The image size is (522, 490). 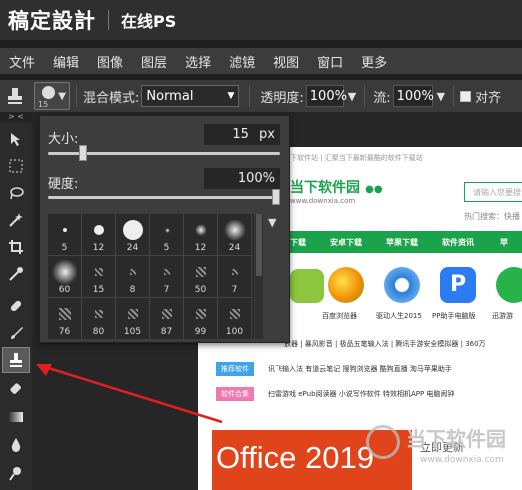 I want to click on app-icon-xunyou, so click(x=509, y=285).